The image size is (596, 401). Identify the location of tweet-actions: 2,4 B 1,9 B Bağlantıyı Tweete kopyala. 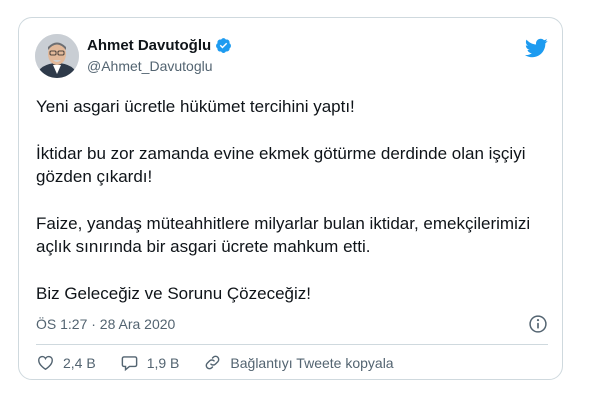
(227, 362).